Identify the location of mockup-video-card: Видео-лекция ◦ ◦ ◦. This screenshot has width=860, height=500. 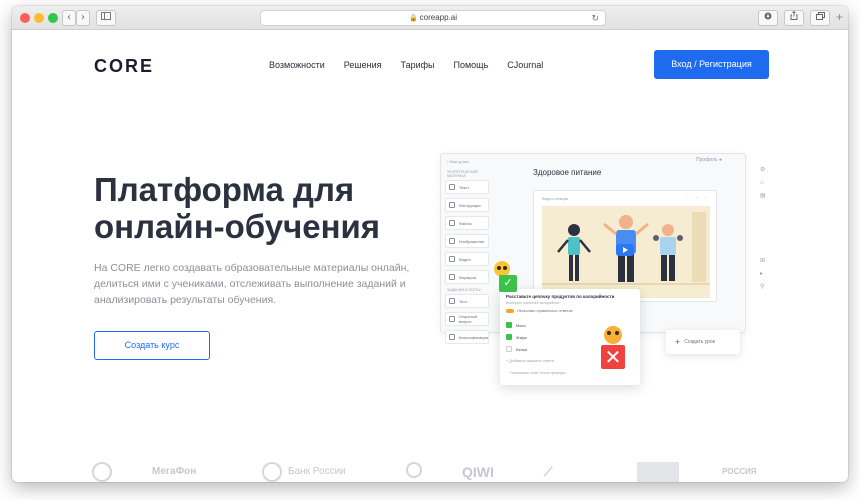
(625, 246).